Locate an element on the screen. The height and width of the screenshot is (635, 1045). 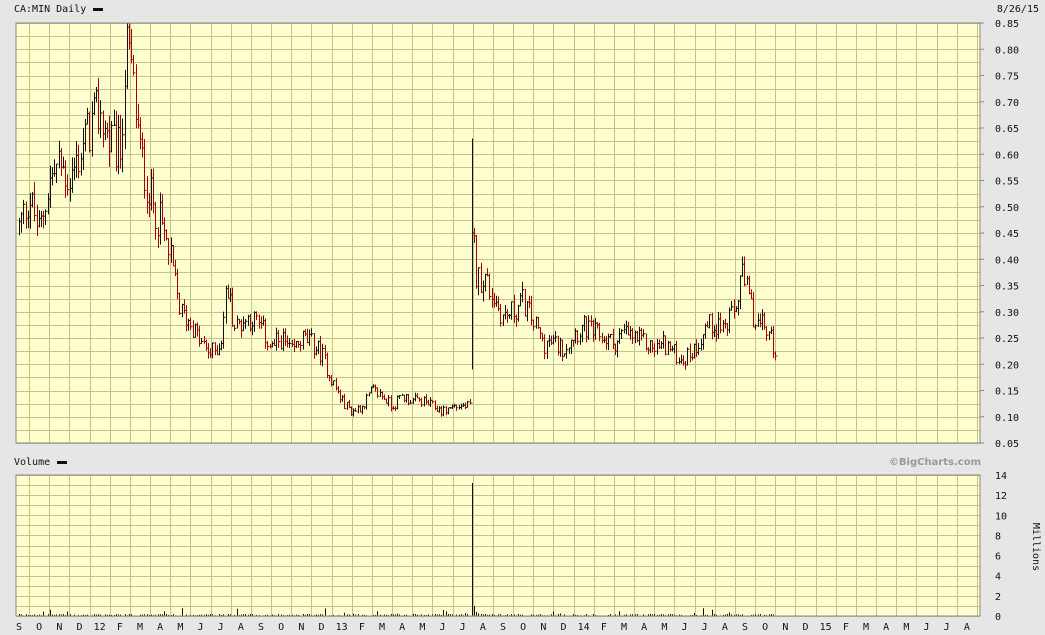
y-tick-label: 0 is located at coordinates (998, 617).